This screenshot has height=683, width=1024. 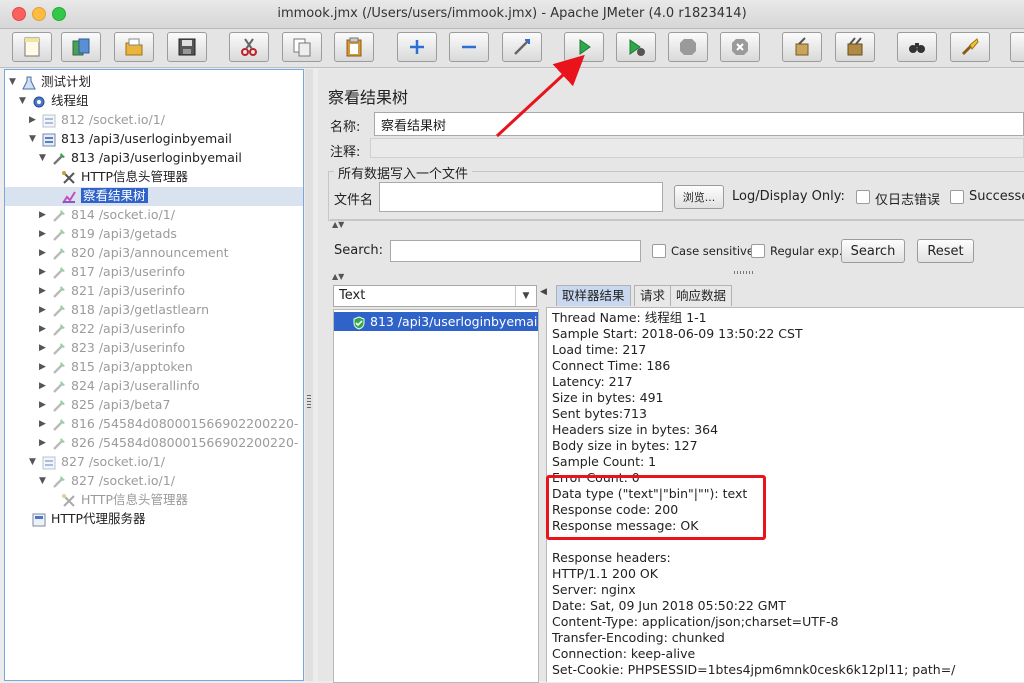 I want to click on tree-node: ▶ 815 /api3/apptoken, so click(x=116, y=366).